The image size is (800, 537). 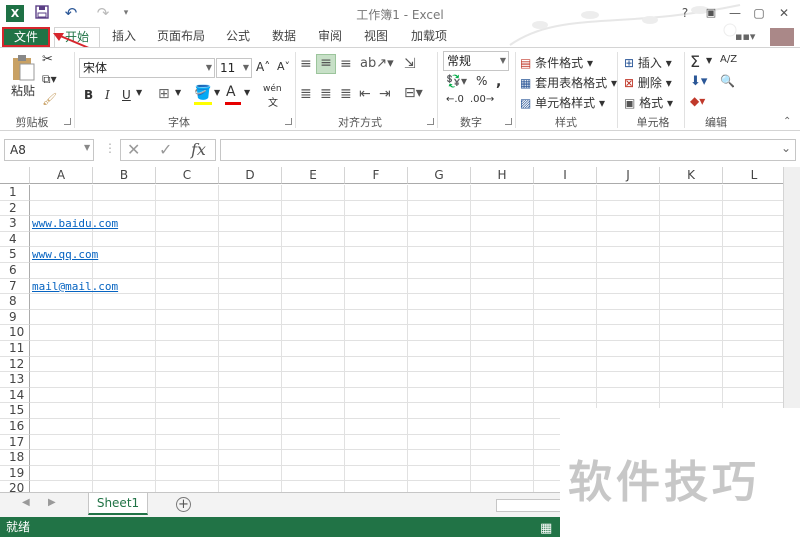 What do you see at coordinates (759, 13) in the screenshot?
I see `restore-button: ▢` at bounding box center [759, 13].